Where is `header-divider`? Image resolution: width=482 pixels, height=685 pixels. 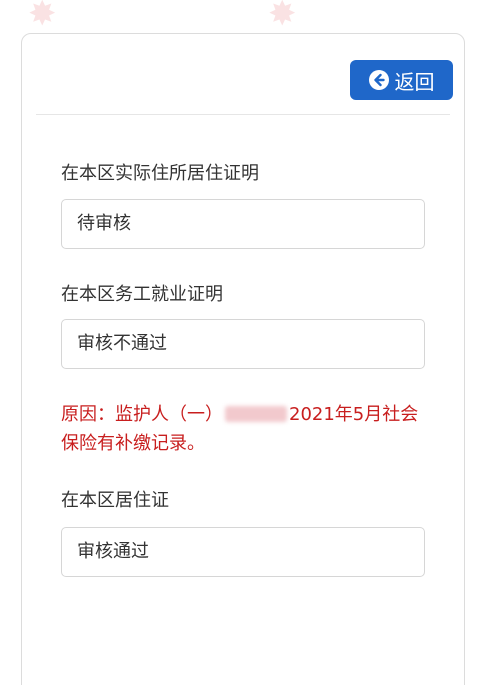 header-divider is located at coordinates (243, 114).